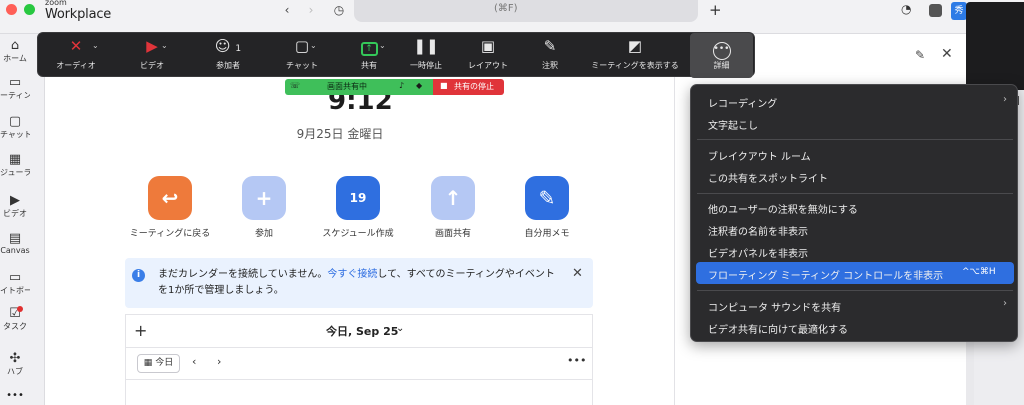 This screenshot has width=1024, height=405. What do you see at coordinates (488, 46) in the screenshot?
I see `layout-icon: ▣` at bounding box center [488, 46].